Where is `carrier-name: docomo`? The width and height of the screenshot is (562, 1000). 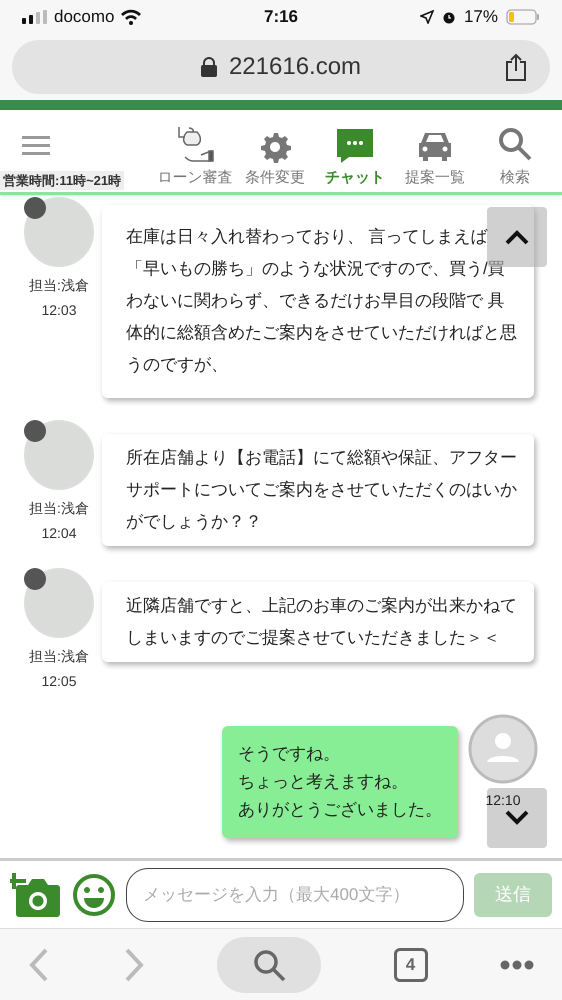 carrier-name: docomo is located at coordinates (84, 17).